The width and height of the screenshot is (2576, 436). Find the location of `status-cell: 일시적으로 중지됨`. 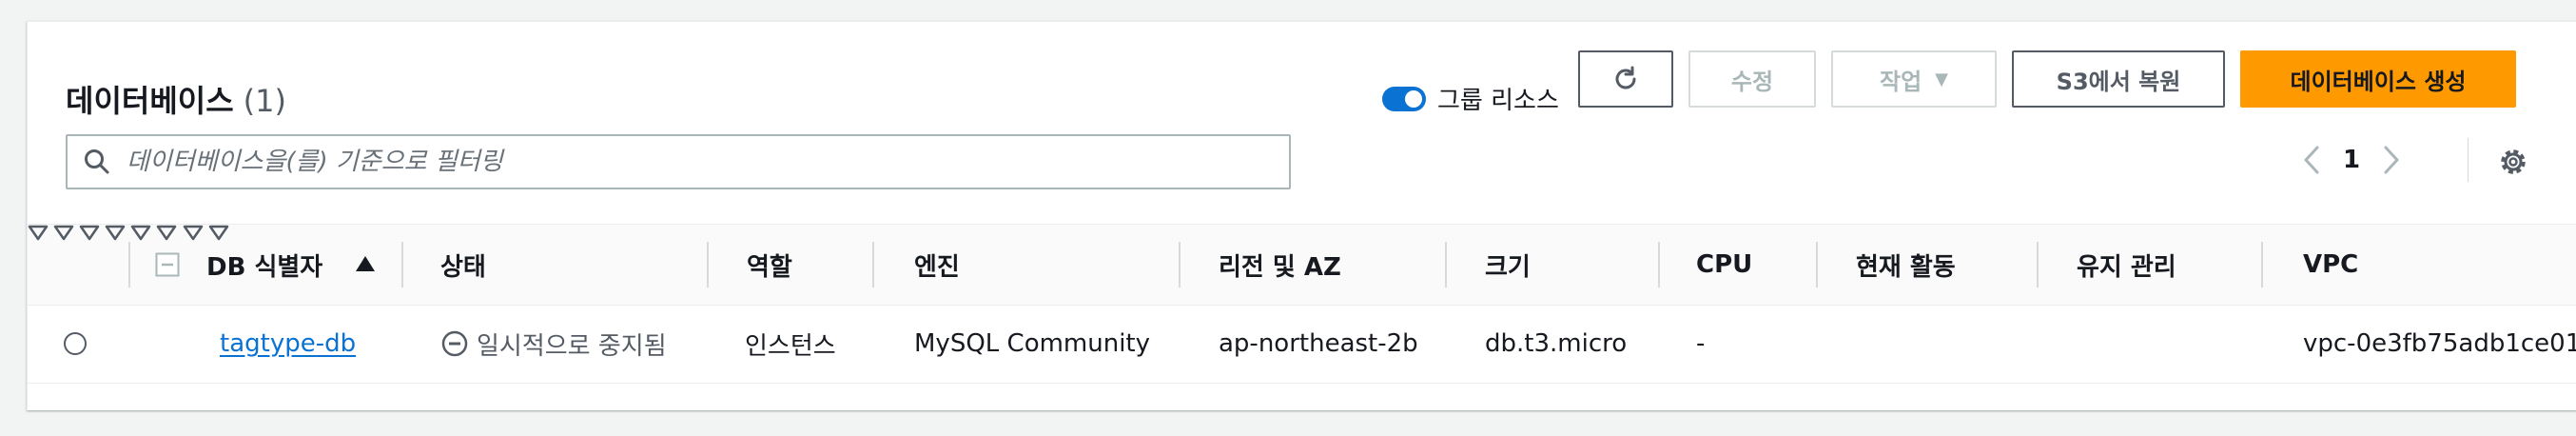

status-cell: 일시적으로 중지됨 is located at coordinates (554, 344).